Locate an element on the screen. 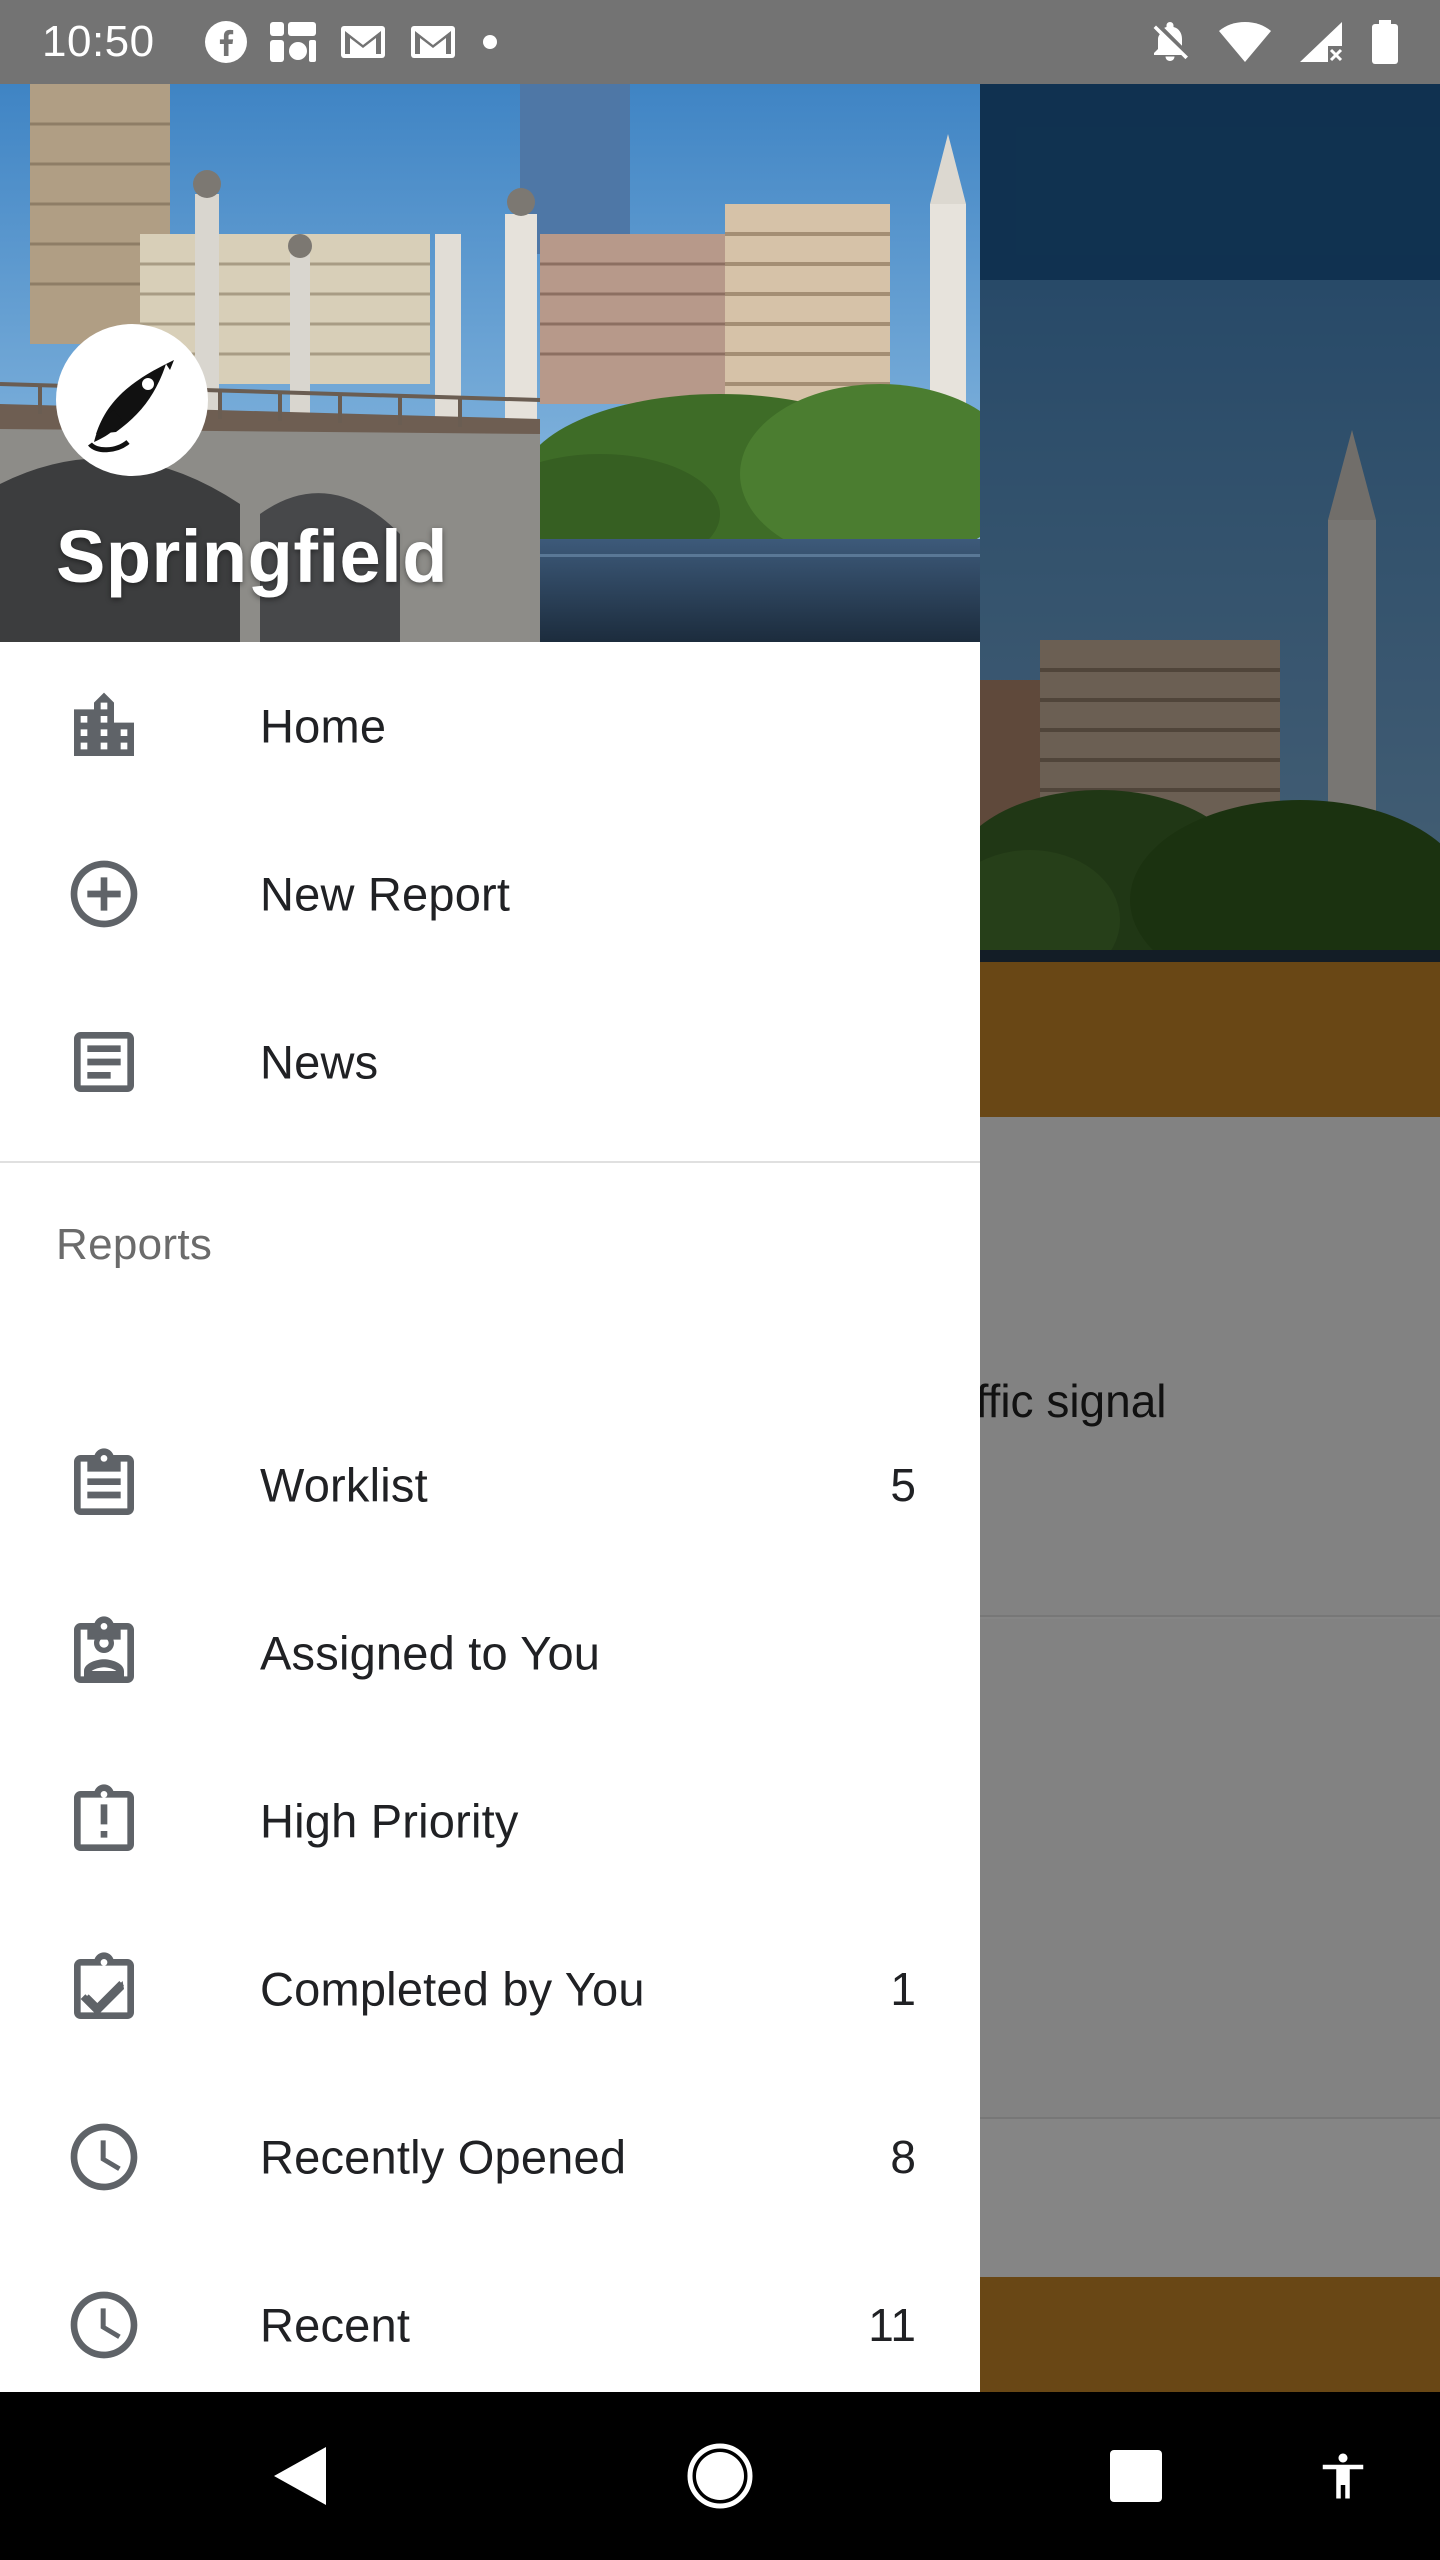  rocket-logo-icon is located at coordinates (131, 406).